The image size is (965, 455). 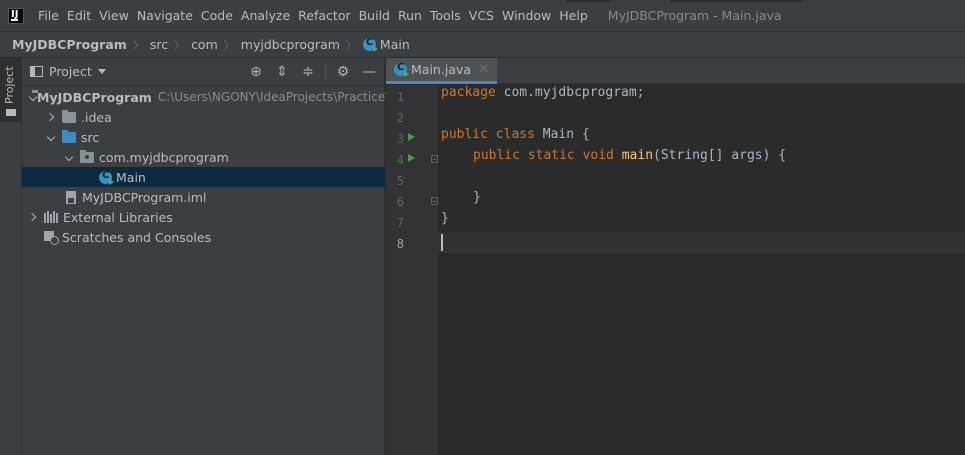 I want to click on current-line-highlight, so click(x=701, y=242).